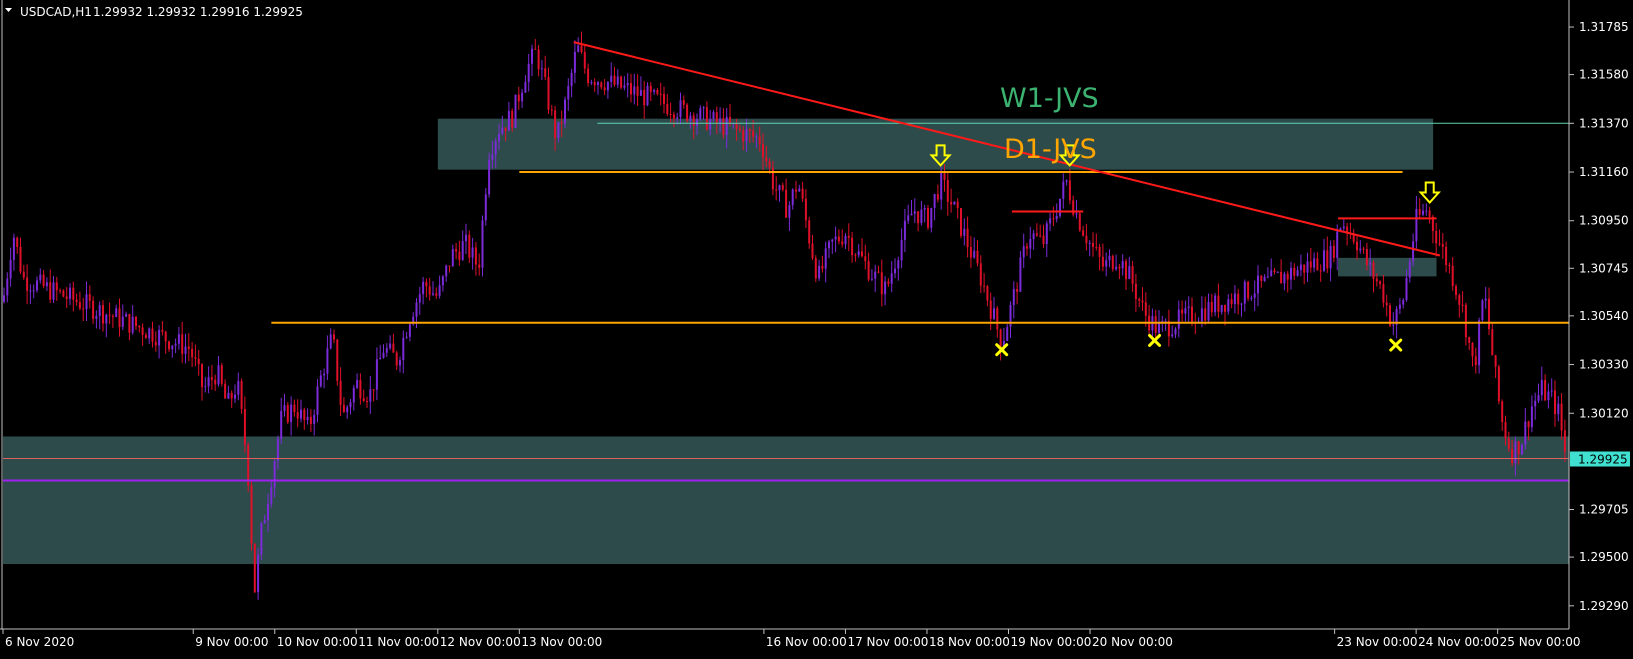  I want to click on x-tick-label: 19 Nov 00:00, so click(1051, 642).